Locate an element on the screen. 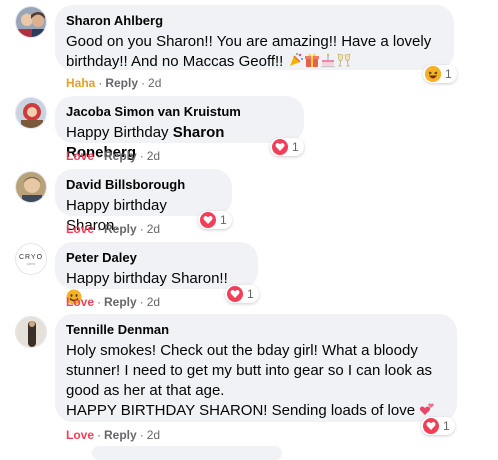 The image size is (498, 460). comment-bubble: Peter Daley Happy birthday Sharon!! is located at coordinates (156, 273).